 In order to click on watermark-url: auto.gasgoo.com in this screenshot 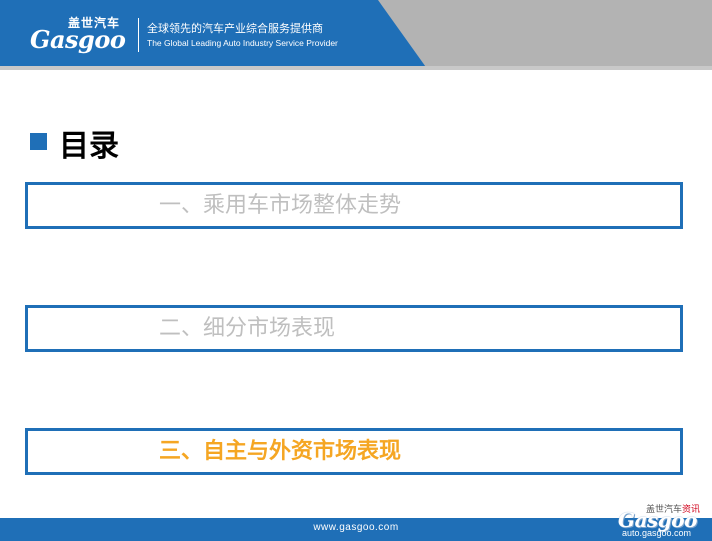, I will do `click(657, 533)`.